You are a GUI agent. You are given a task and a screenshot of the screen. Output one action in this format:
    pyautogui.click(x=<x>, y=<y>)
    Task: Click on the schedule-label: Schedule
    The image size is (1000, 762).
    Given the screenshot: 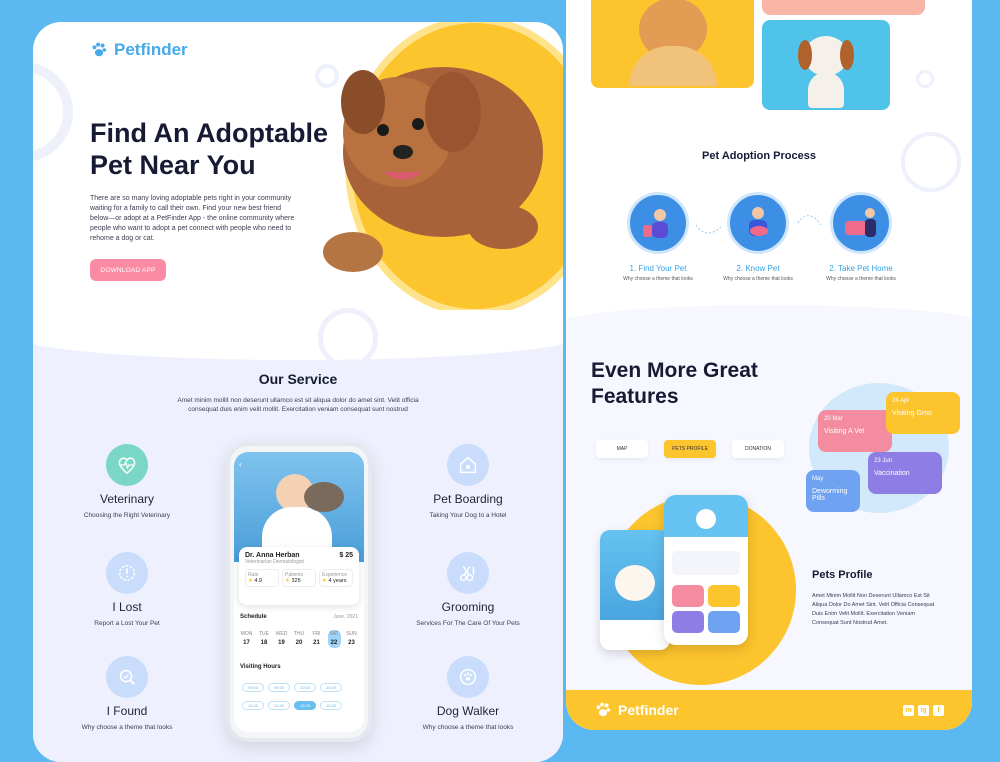 What is the action you would take?
    pyautogui.click(x=253, y=617)
    